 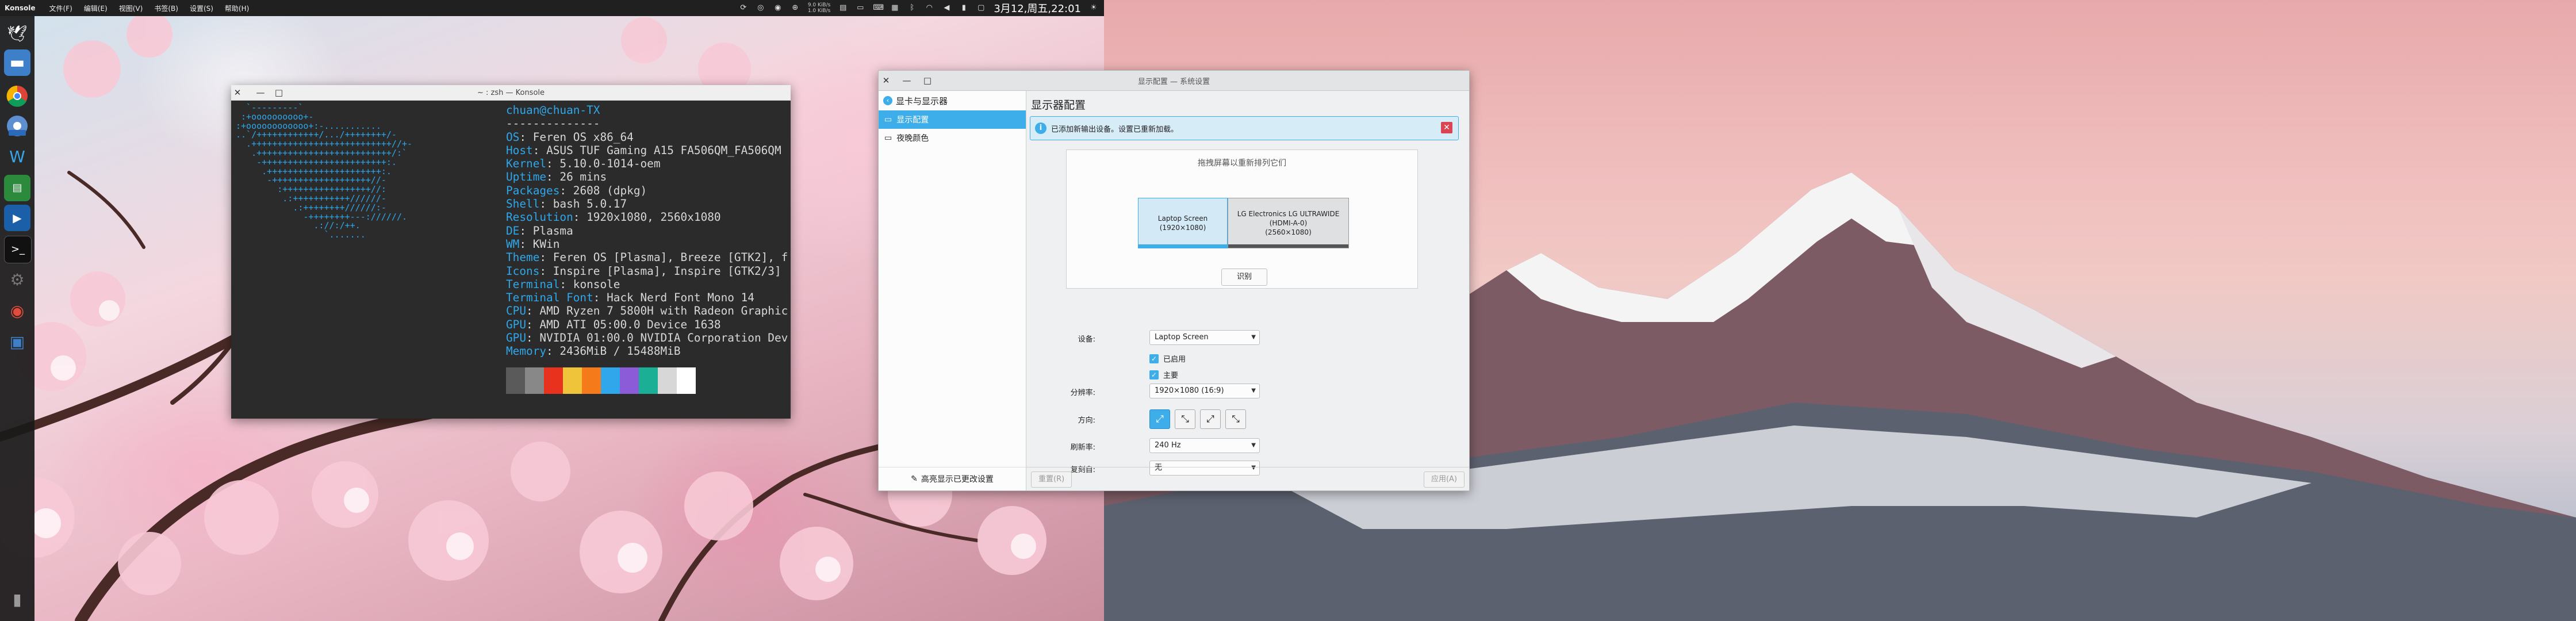 I want to click on wifi-icon: ◠, so click(x=929, y=8).